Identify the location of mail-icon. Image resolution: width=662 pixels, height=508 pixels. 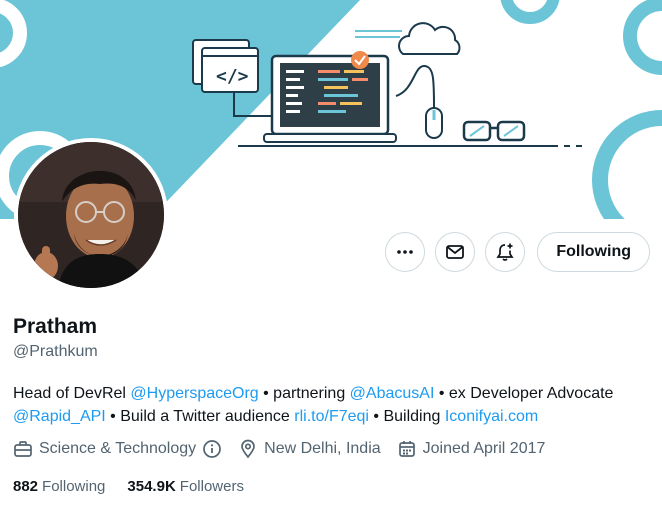
(455, 252).